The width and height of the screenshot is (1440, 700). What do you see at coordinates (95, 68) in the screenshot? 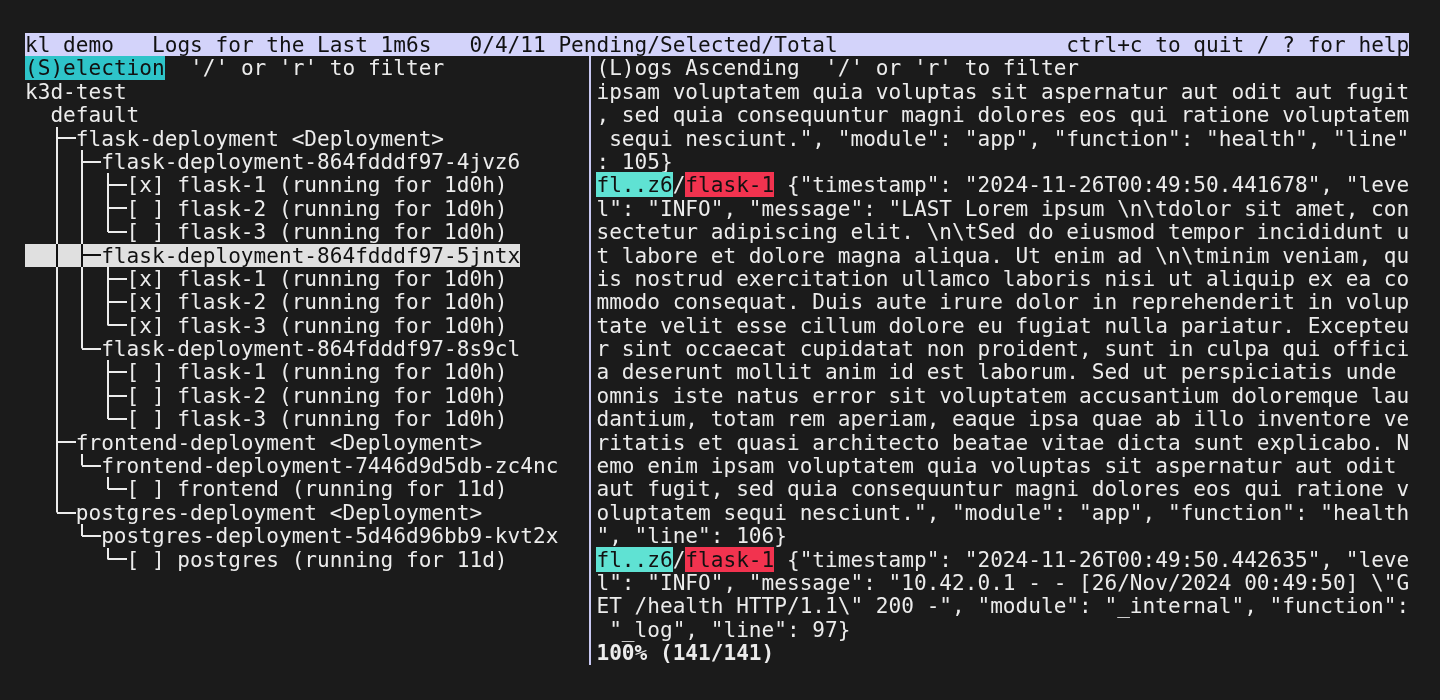
I see `pane-title: (S)election` at bounding box center [95, 68].